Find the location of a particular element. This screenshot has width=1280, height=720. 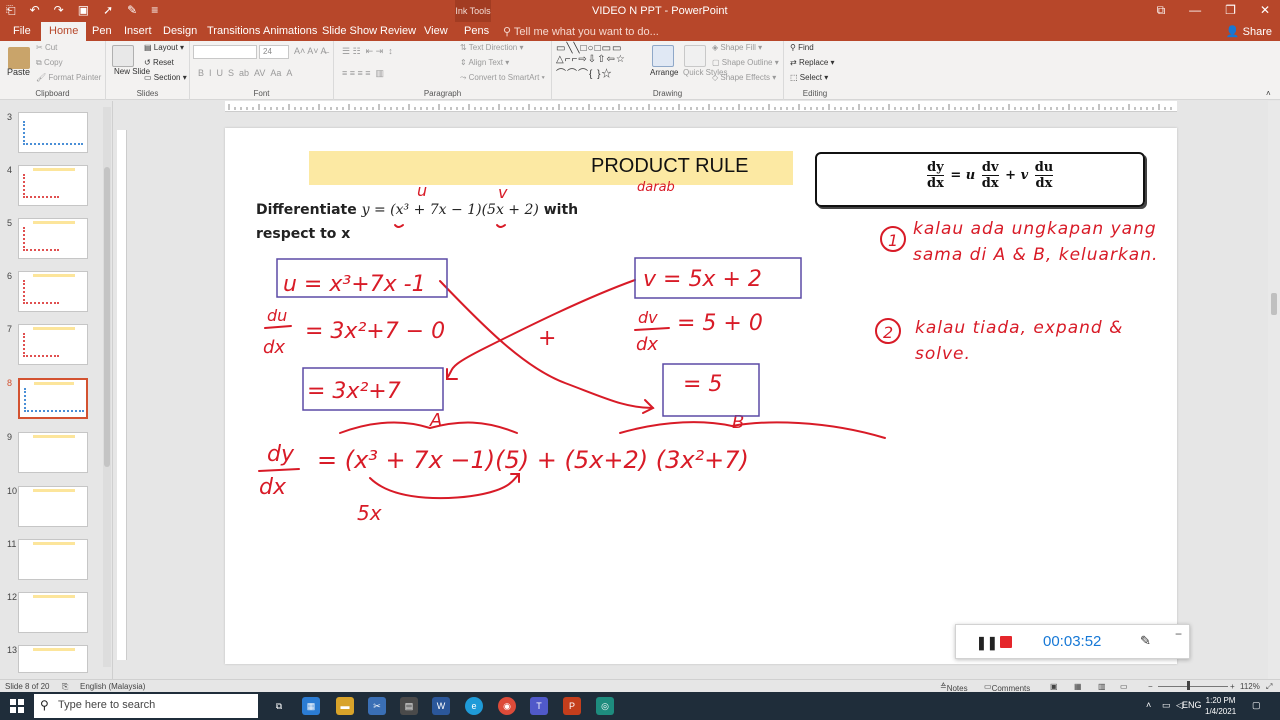

spellcheck-icon: ⎘ is located at coordinates (65, 687).